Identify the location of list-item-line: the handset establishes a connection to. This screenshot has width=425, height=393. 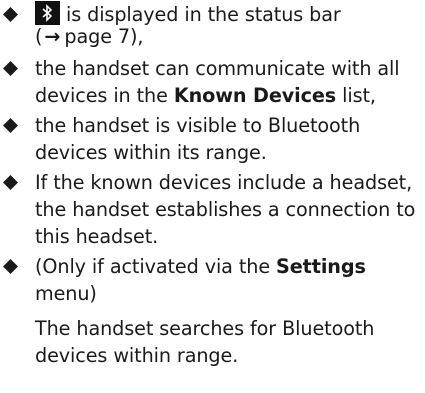
(225, 209).